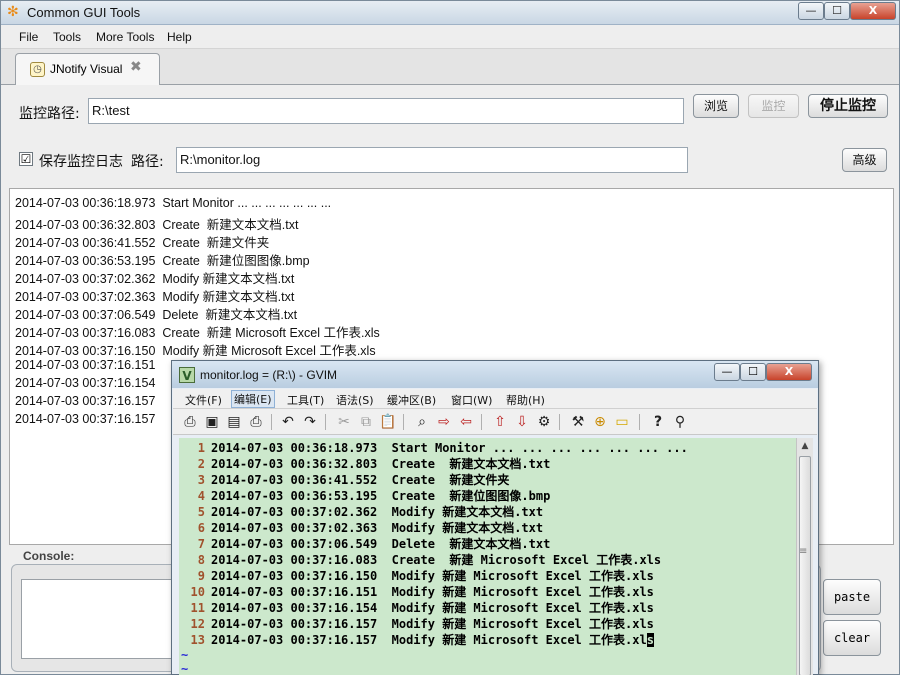 This screenshot has height=675, width=900. I want to click on maximize-button: ☐, so click(837, 11).